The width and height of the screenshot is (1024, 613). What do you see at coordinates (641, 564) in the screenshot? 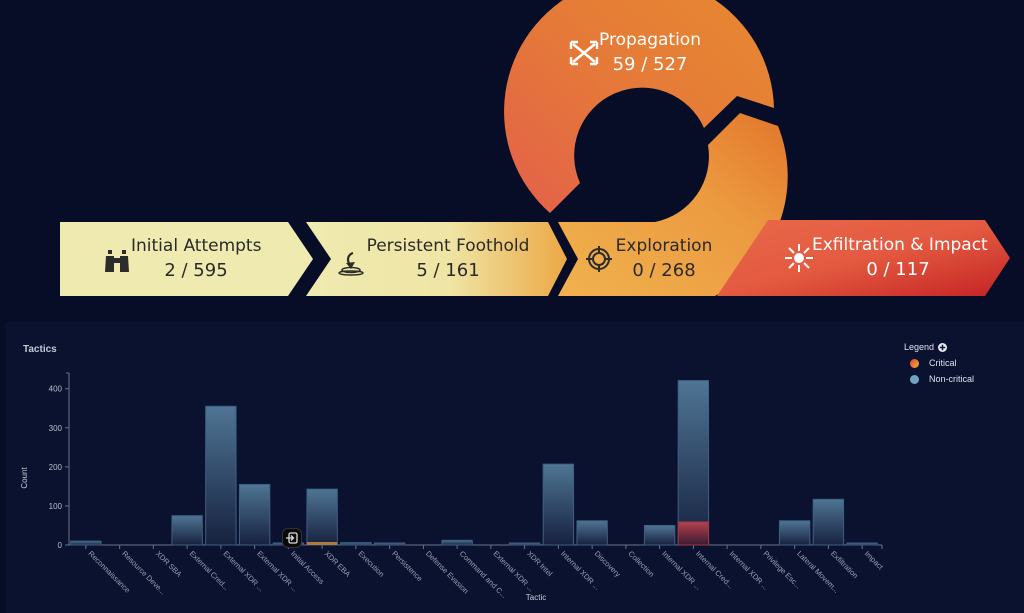
I see `x-tick-label: Collection` at bounding box center [641, 564].